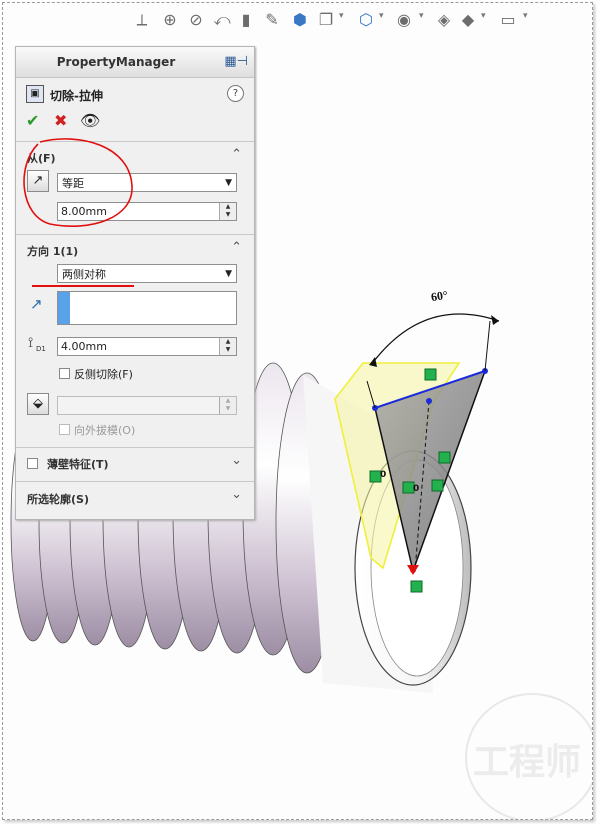 The height and width of the screenshot is (824, 597). I want to click on previous-view-icon: ⤺, so click(222, 20).